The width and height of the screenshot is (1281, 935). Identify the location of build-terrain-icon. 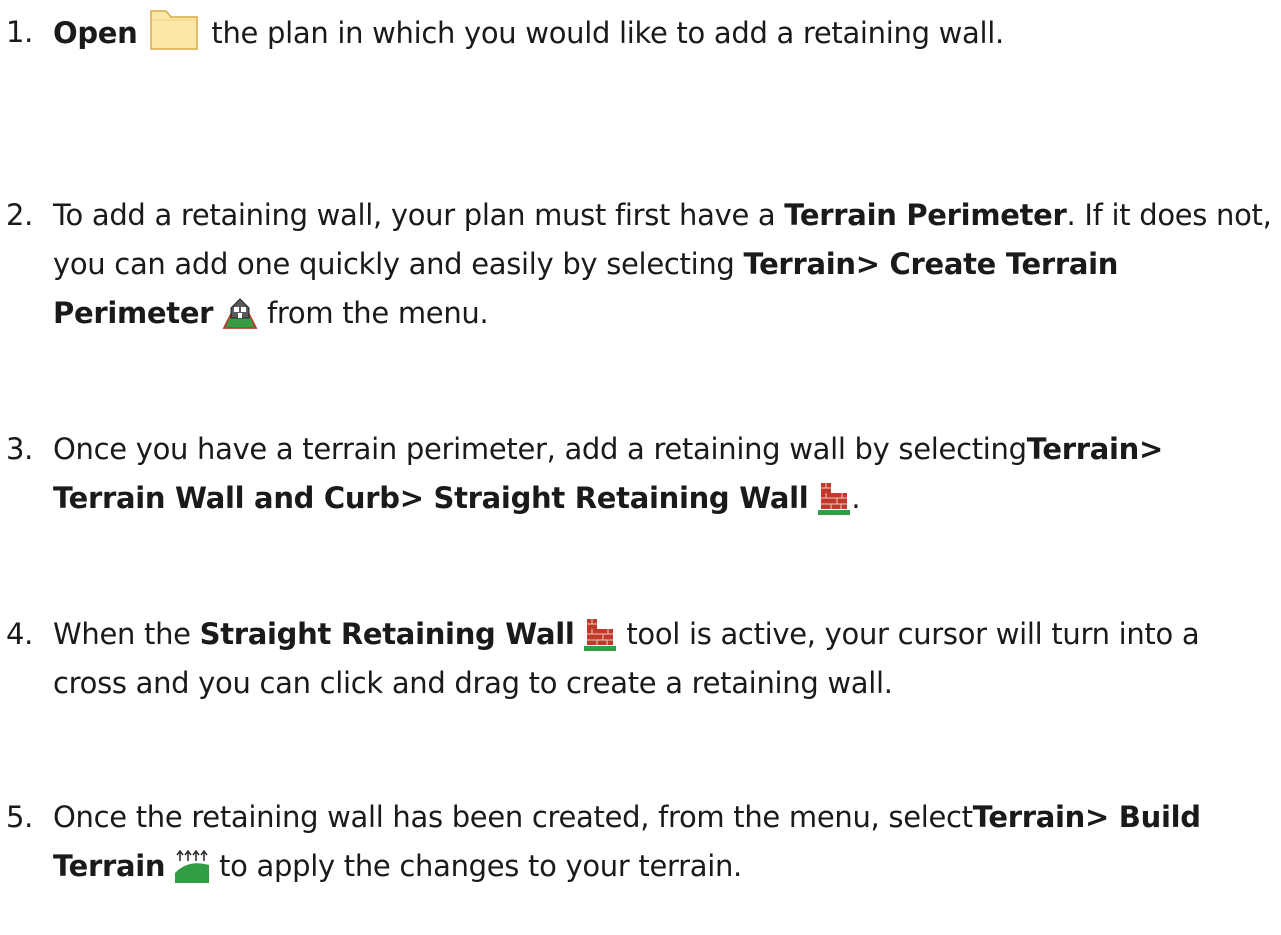
(192, 867).